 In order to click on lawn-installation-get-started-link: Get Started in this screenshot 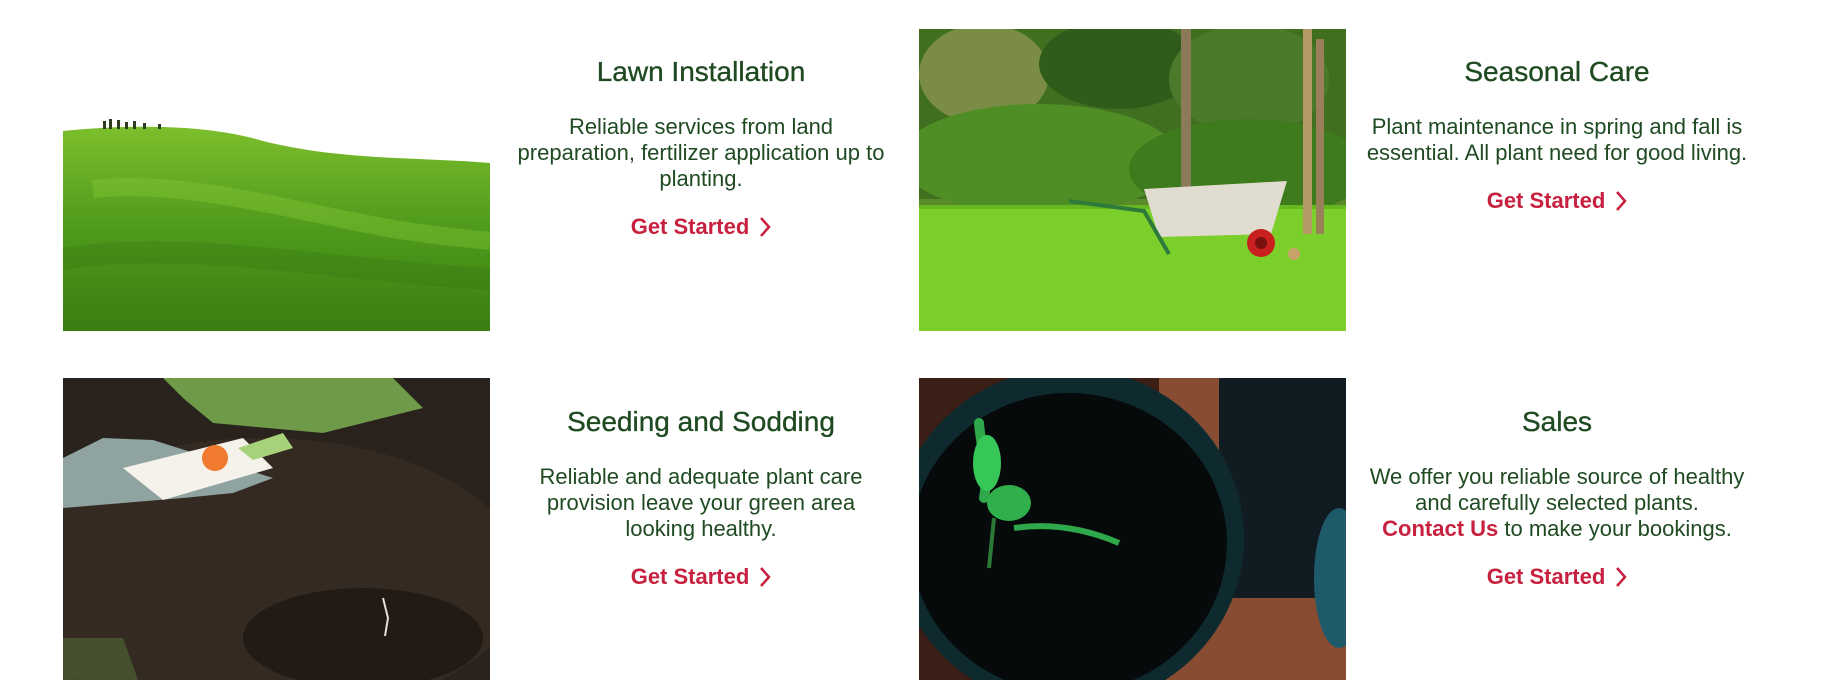, I will do `click(701, 227)`.